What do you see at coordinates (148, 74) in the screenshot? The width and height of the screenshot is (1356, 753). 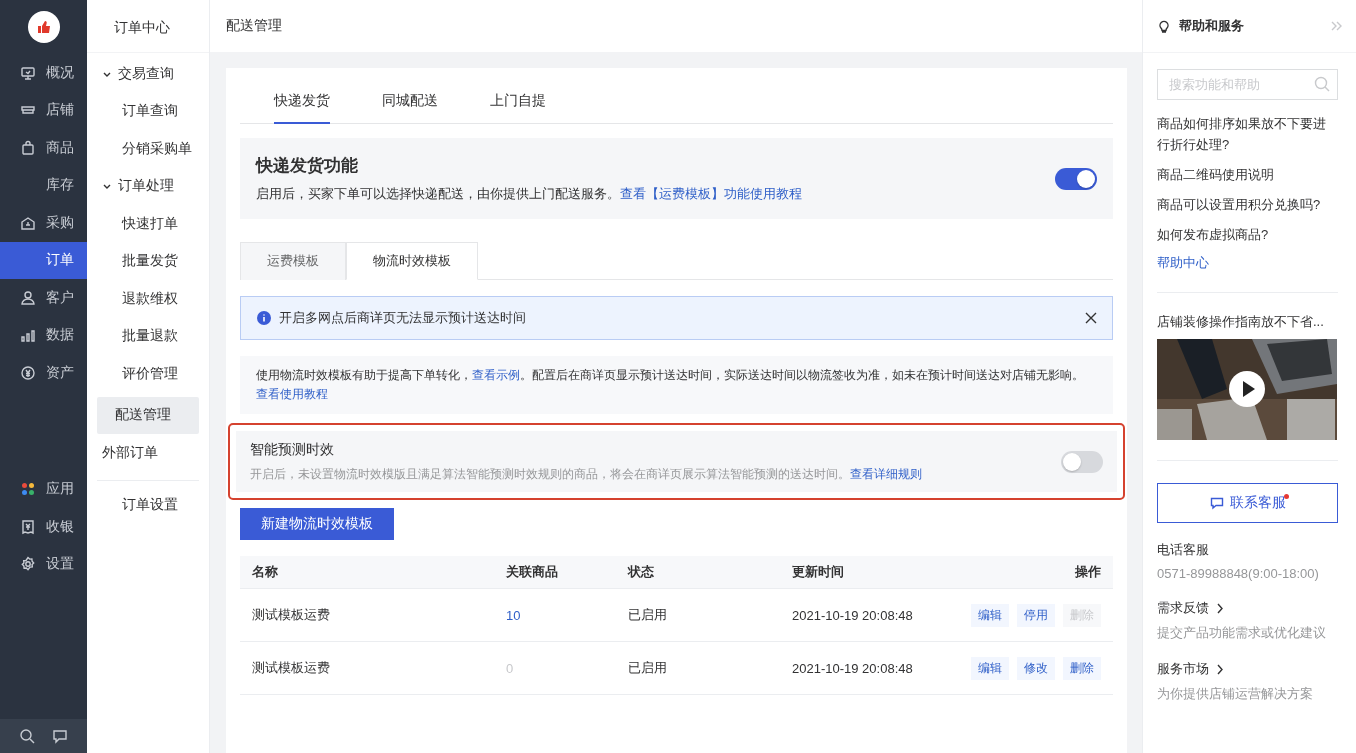 I see `submenu-item: 交易查询` at bounding box center [148, 74].